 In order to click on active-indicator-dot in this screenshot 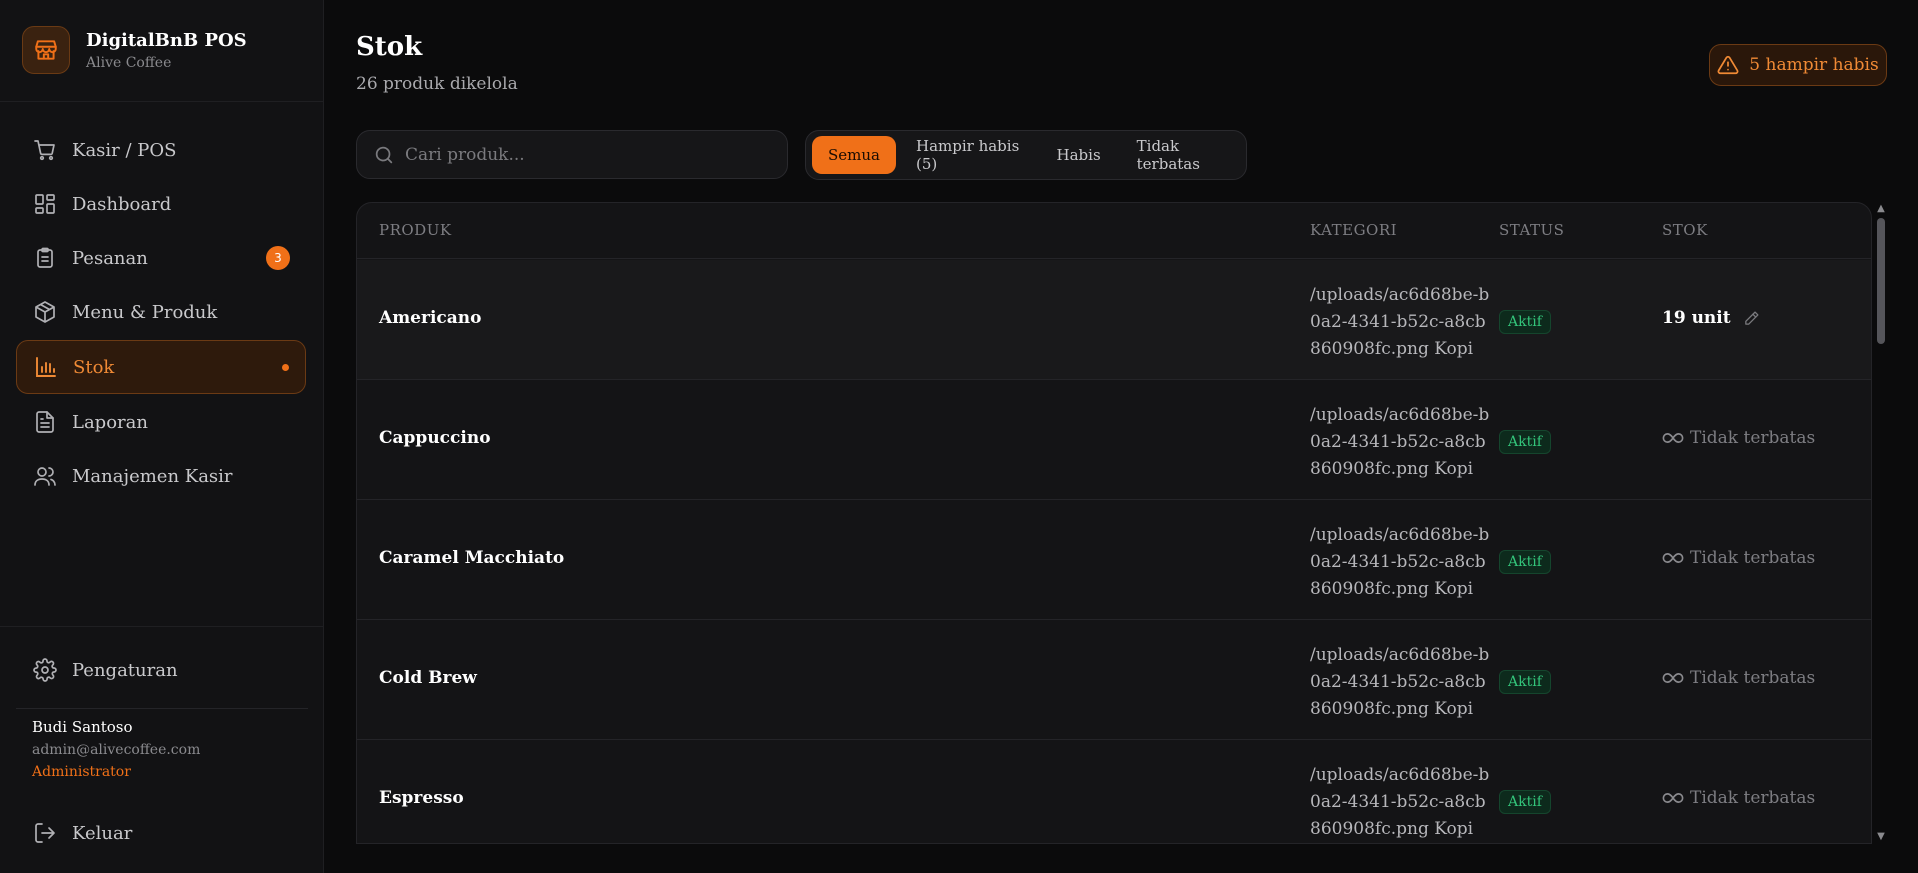, I will do `click(285, 367)`.